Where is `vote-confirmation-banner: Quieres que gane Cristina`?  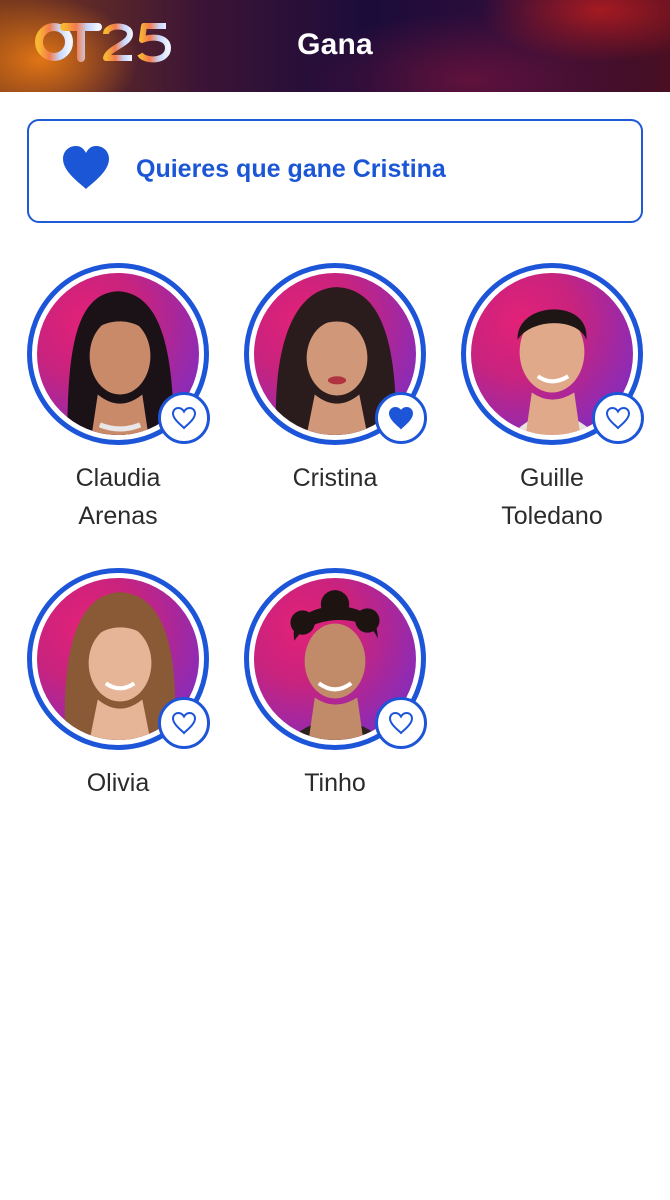
vote-confirmation-banner: Quieres que gane Cristina is located at coordinates (335, 171).